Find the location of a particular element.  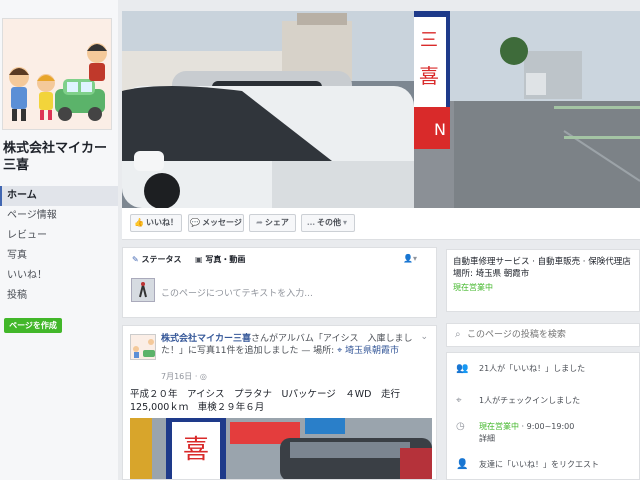

post-date-text: 7月16日 is located at coordinates (177, 376).